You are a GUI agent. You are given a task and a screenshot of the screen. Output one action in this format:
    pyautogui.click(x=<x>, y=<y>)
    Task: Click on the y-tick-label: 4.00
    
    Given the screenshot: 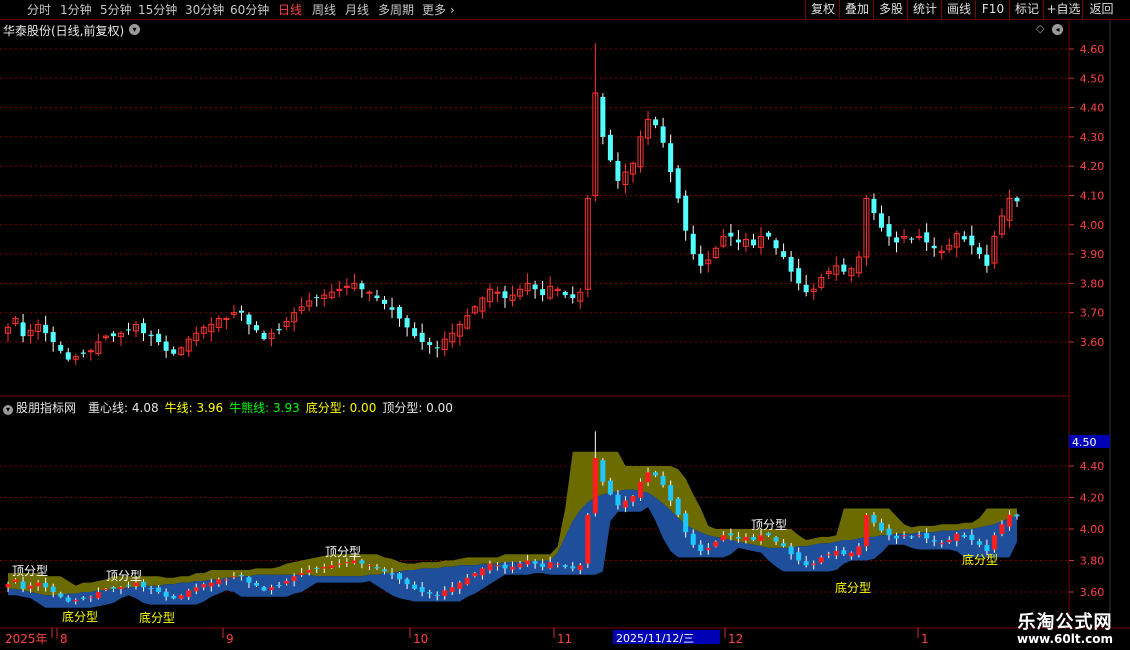 What is the action you would take?
    pyautogui.click(x=1092, y=225)
    